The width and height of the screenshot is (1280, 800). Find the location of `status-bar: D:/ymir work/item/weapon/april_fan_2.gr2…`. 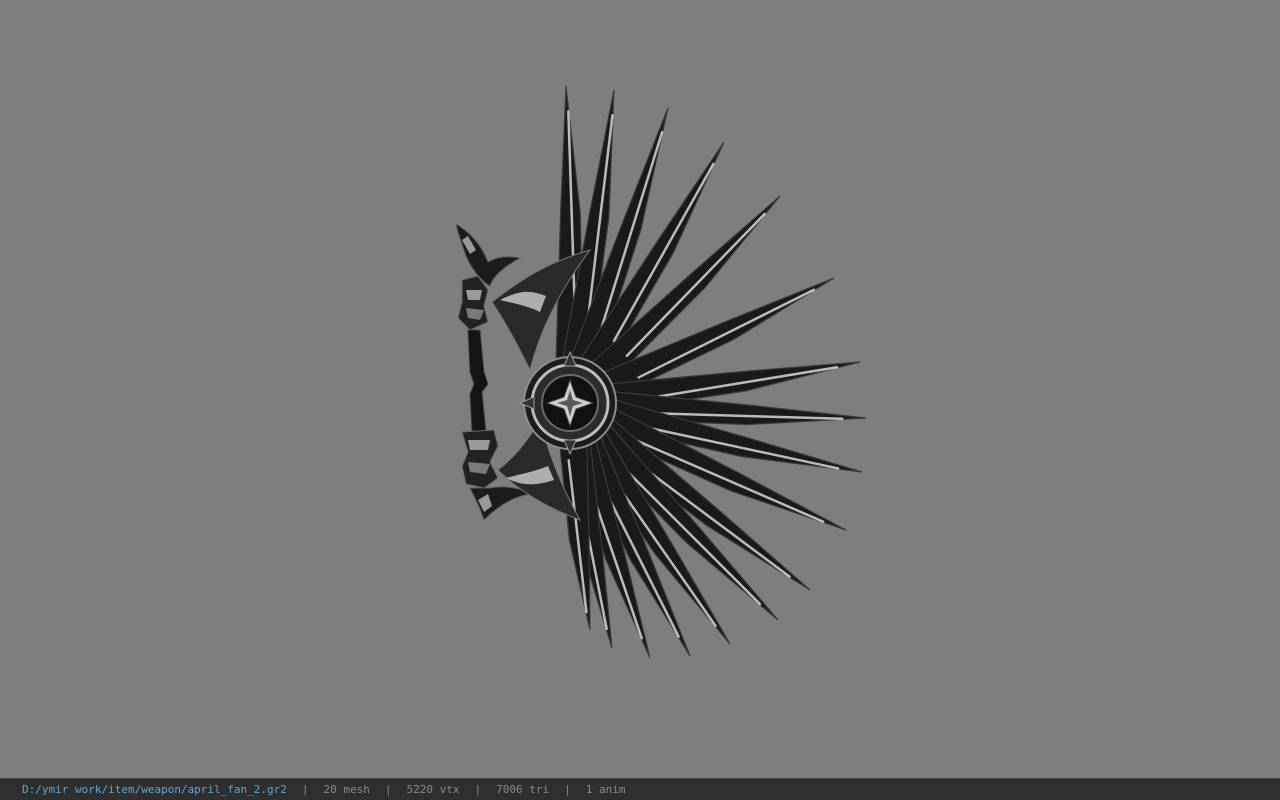

status-bar: D:/ymir work/item/weapon/april_fan_2.gr2… is located at coordinates (640, 789).